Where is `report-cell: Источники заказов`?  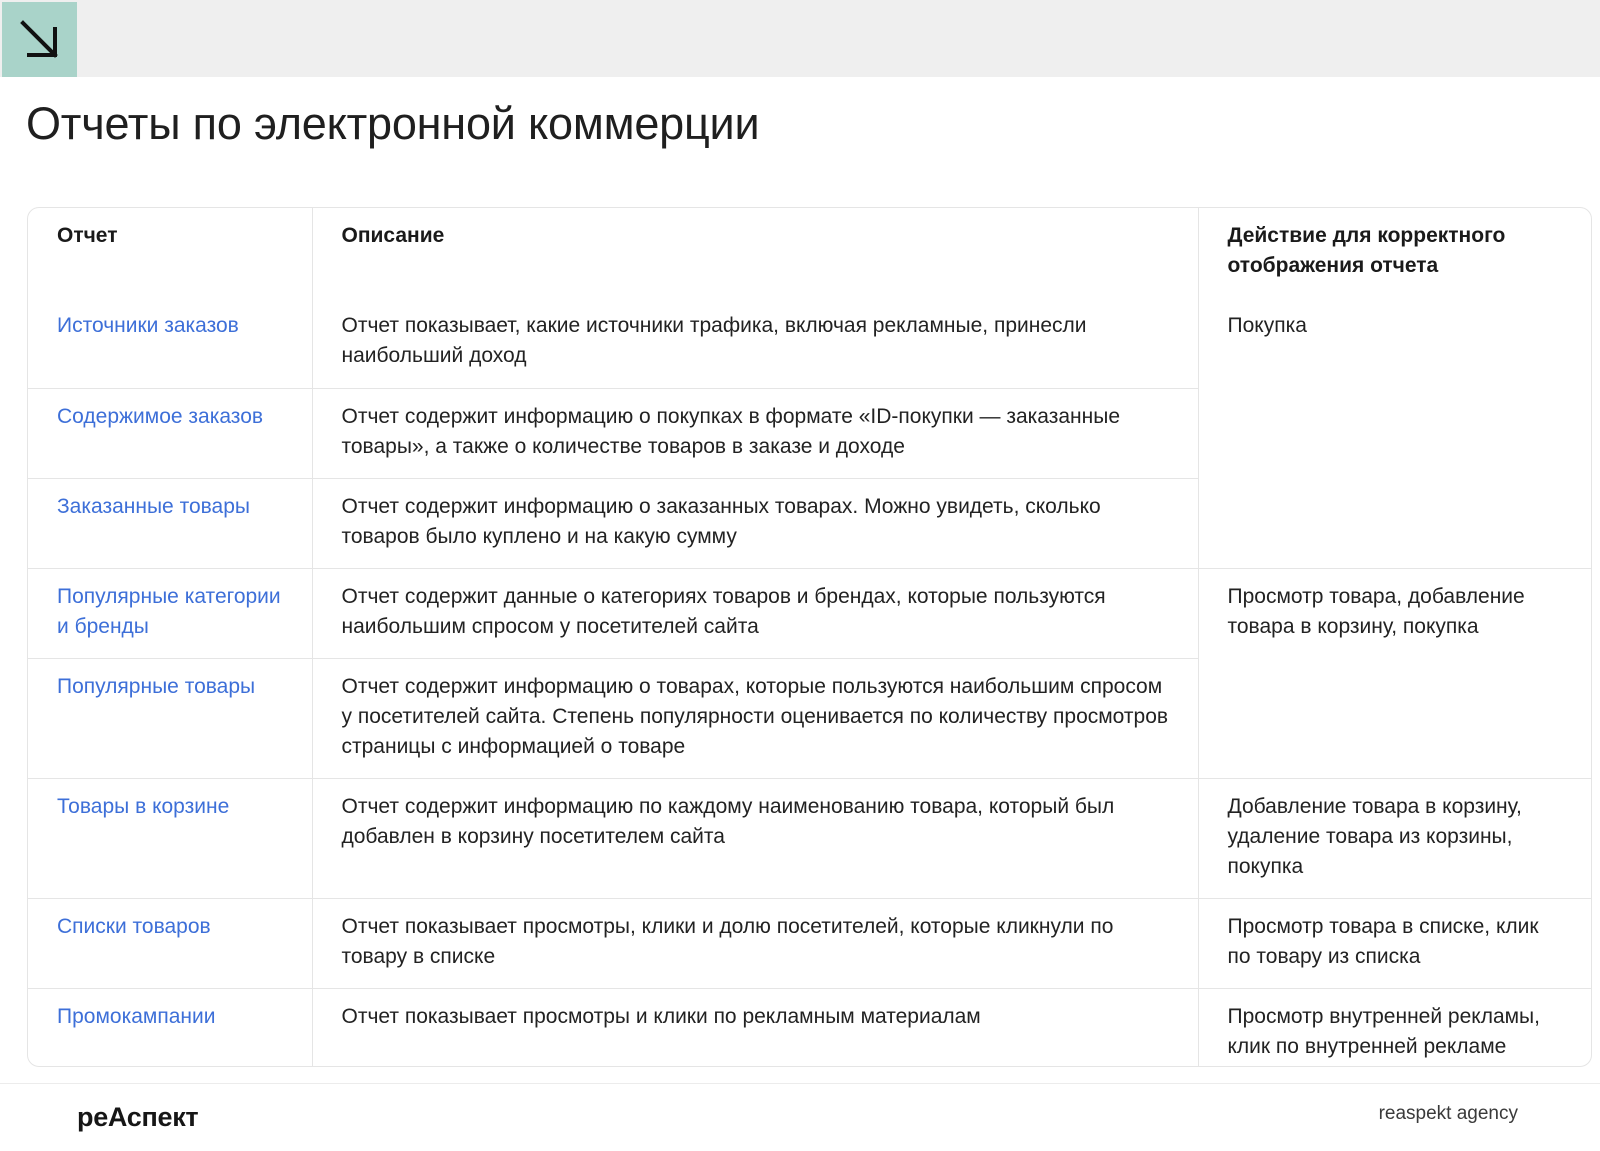
report-cell: Источники заказов is located at coordinates (170, 343).